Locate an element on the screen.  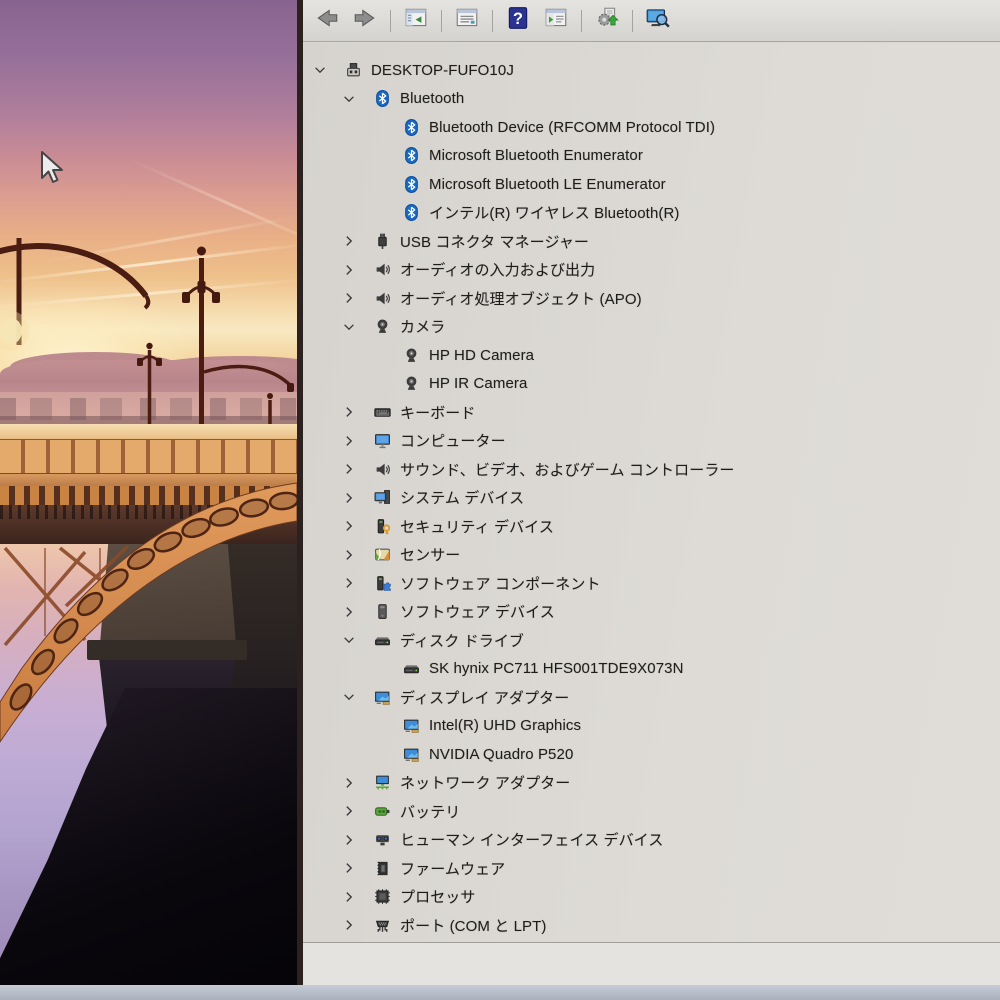
tree-item: ポート (COM と LPT) is located at coordinates (656, 925).